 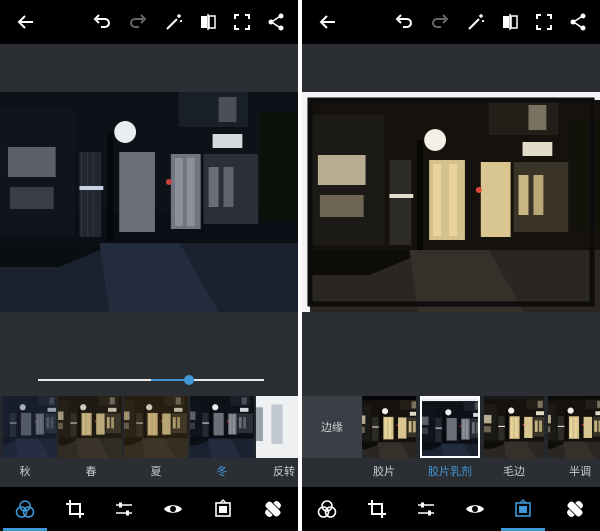 I want to click on border-thumbnail-halftone, so click(x=574, y=427).